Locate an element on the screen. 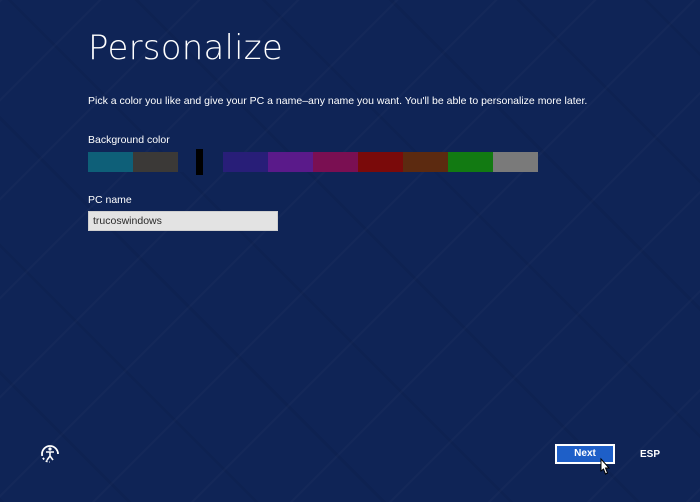 This screenshot has height=502, width=700. background-color-picker is located at coordinates (313, 162).